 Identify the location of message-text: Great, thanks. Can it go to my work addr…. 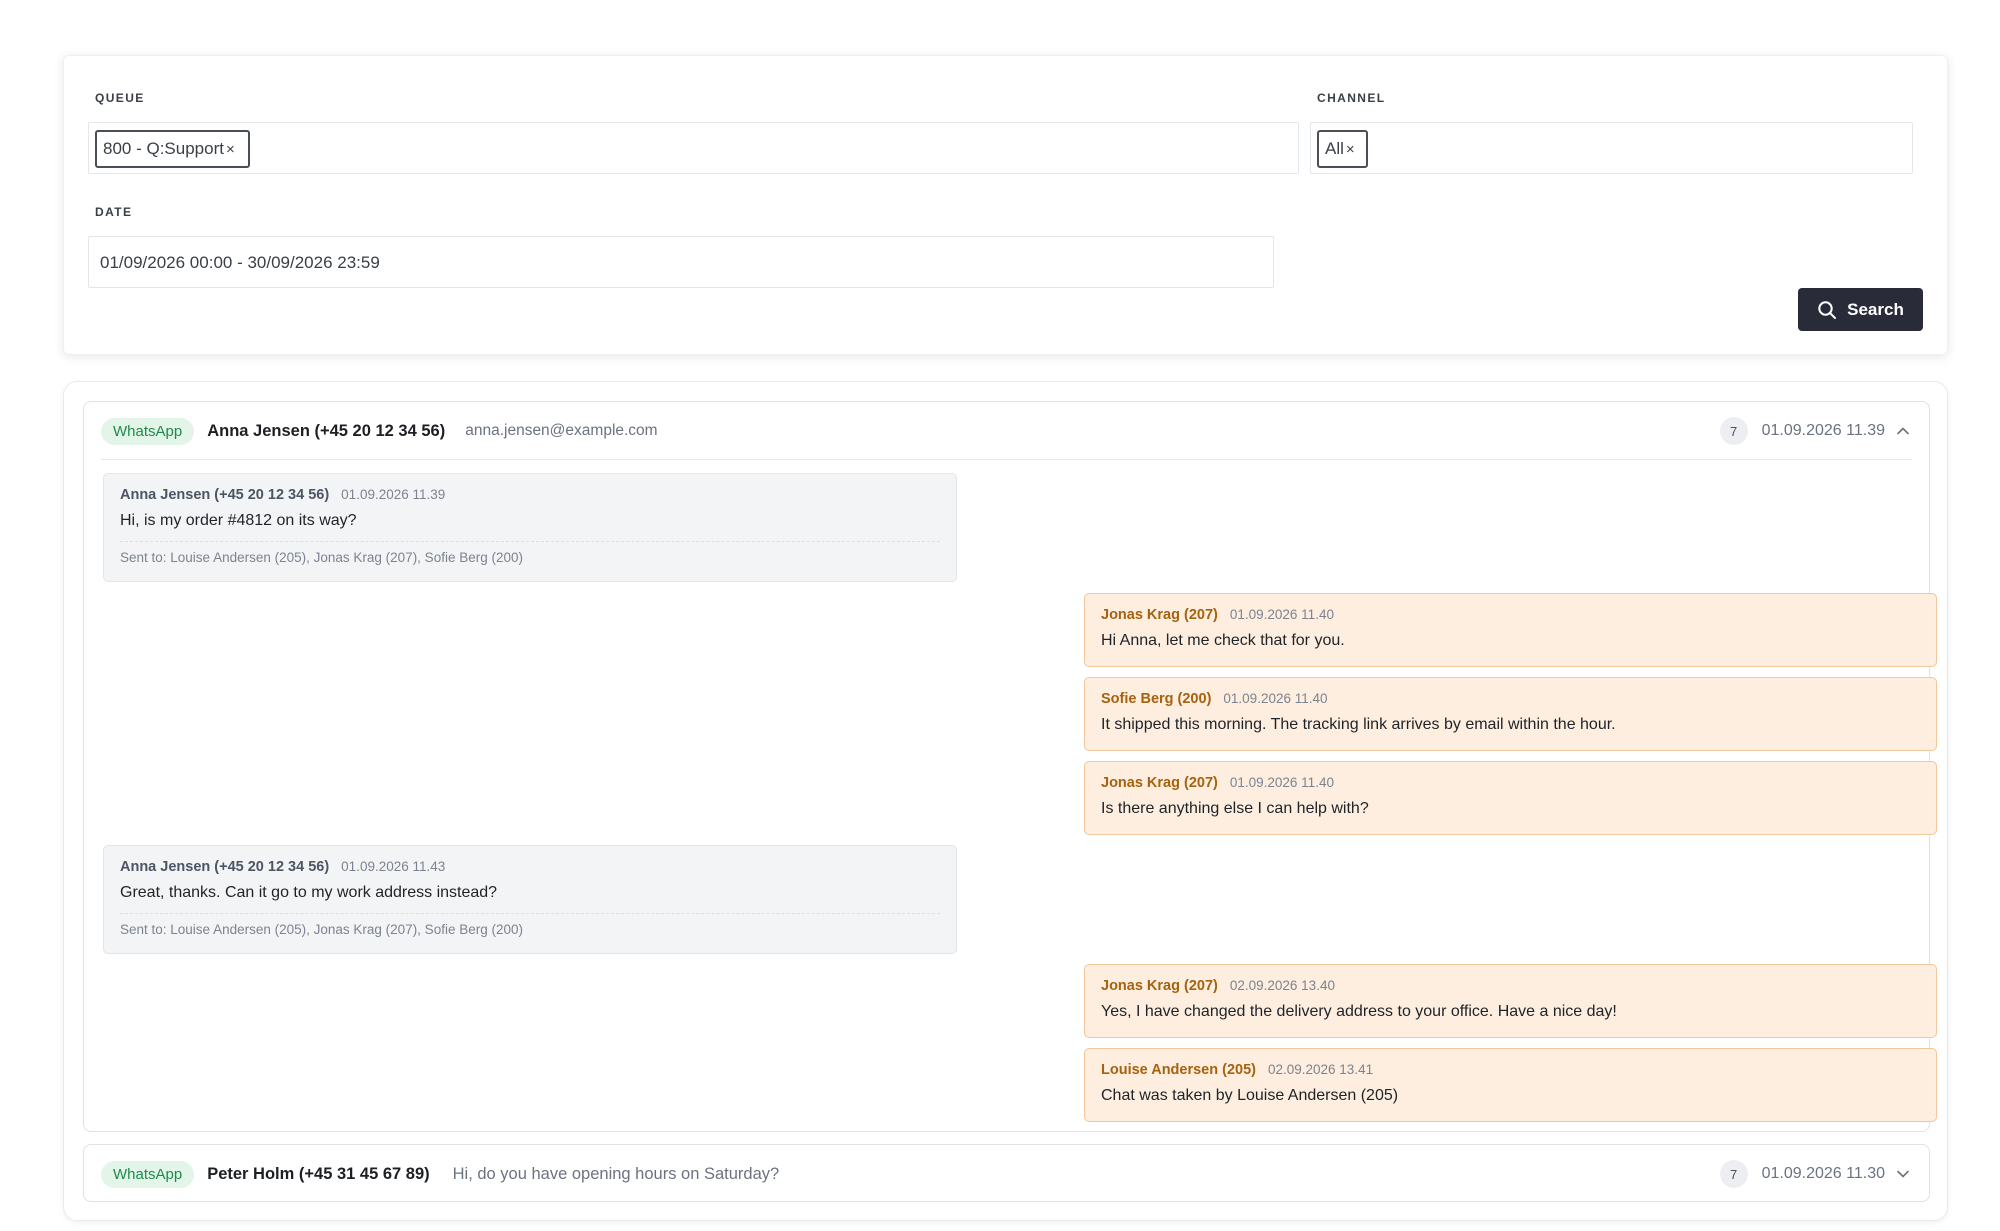
(309, 892).